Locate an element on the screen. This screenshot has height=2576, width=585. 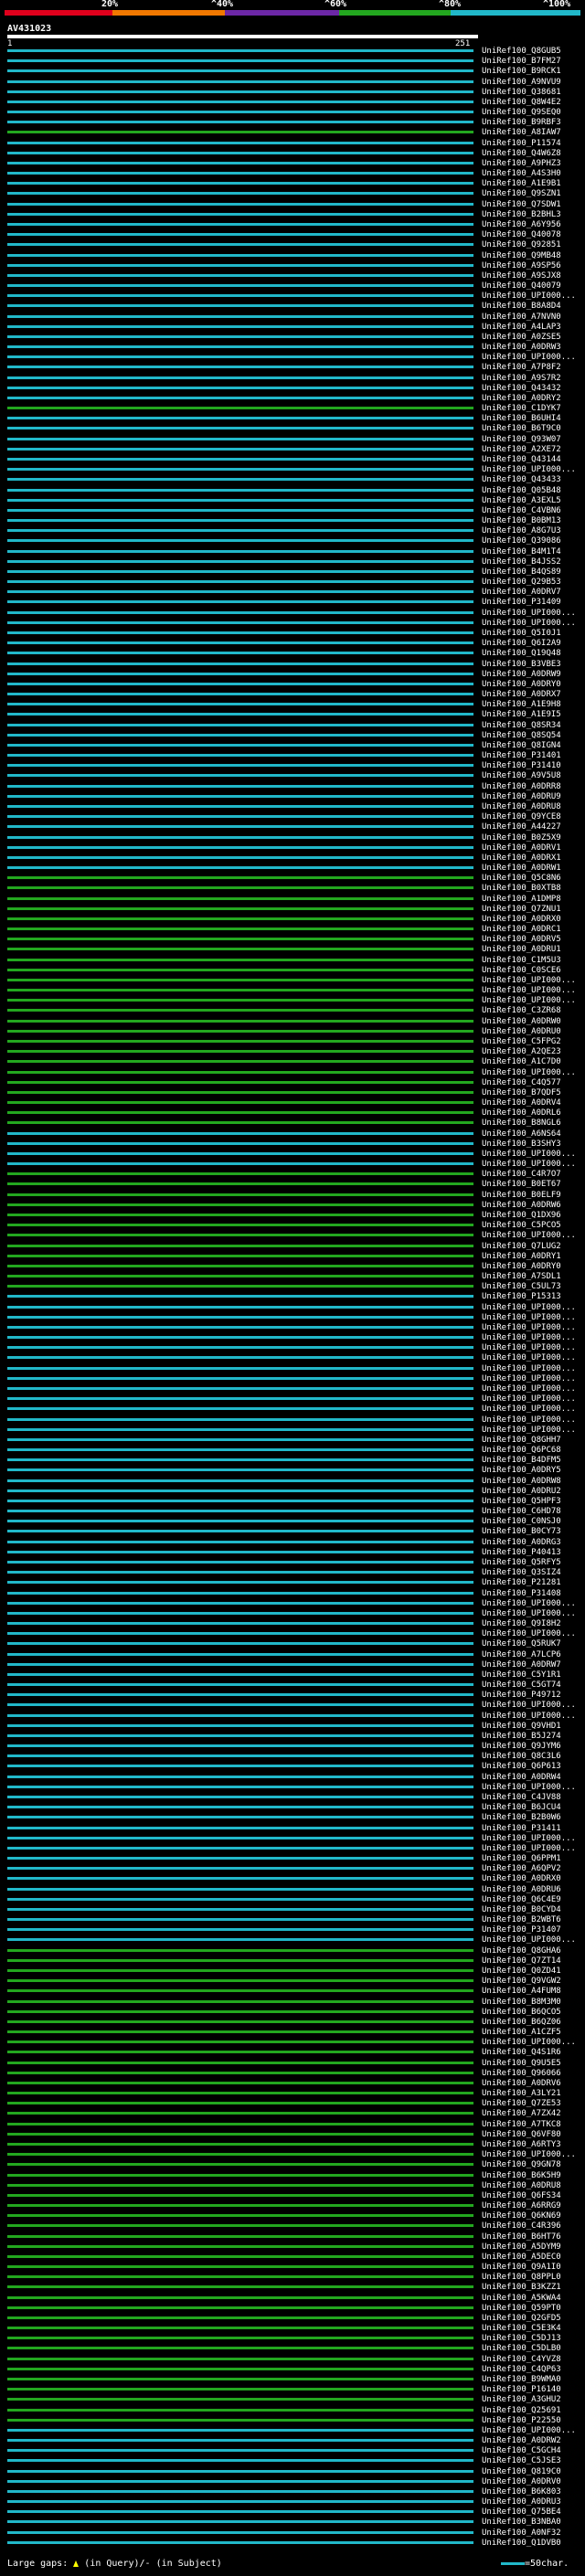
hit-label: UniRef100_A1CZF5 is located at coordinates (521, 2032).